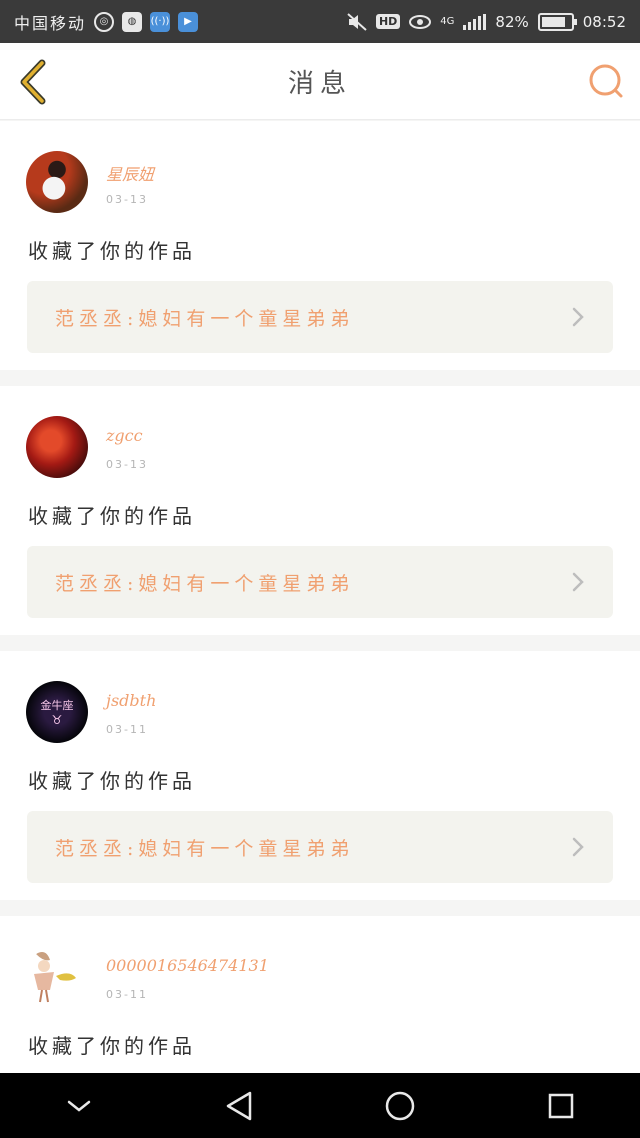  I want to click on sina-icon: ◍, so click(132, 21).